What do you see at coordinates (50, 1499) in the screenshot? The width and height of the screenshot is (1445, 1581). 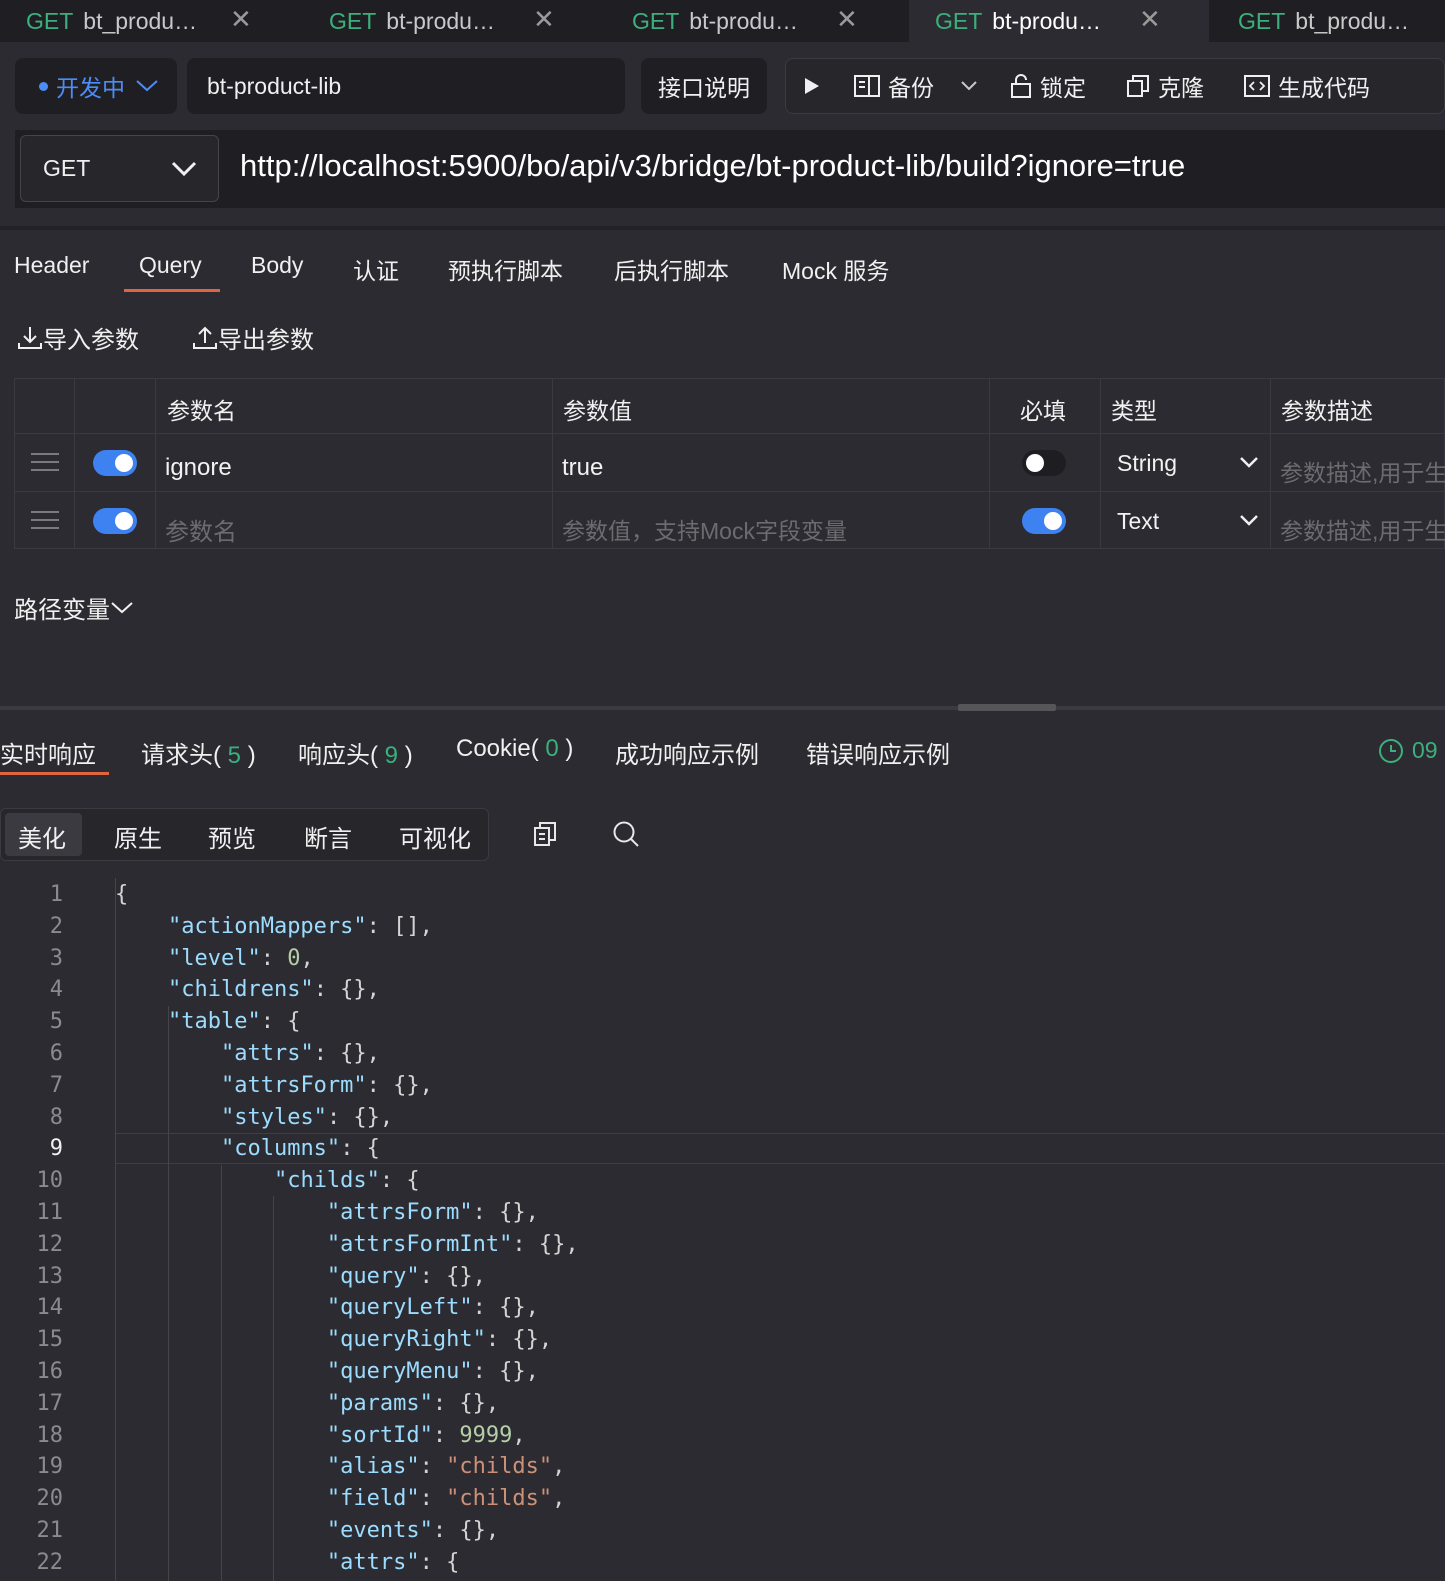 I see `line-number: 20` at bounding box center [50, 1499].